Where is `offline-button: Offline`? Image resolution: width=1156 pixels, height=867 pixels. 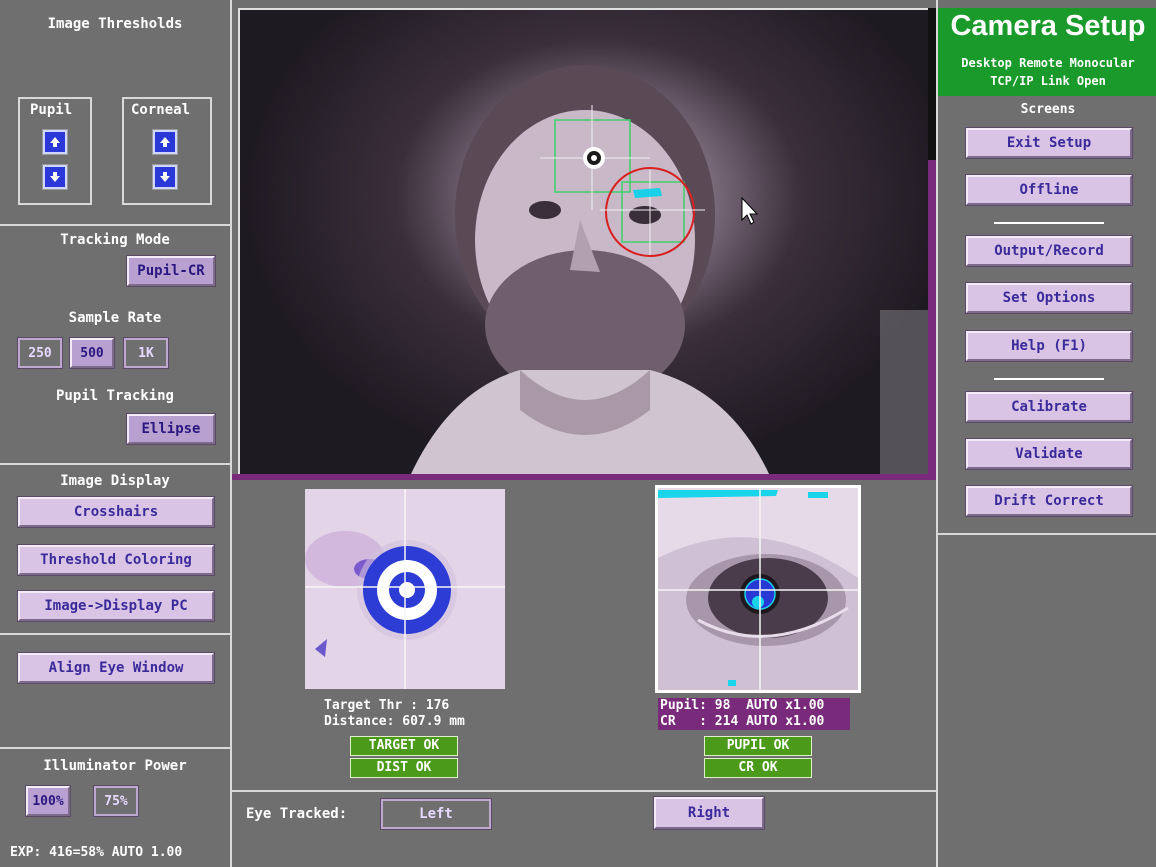 offline-button: Offline is located at coordinates (1049, 190).